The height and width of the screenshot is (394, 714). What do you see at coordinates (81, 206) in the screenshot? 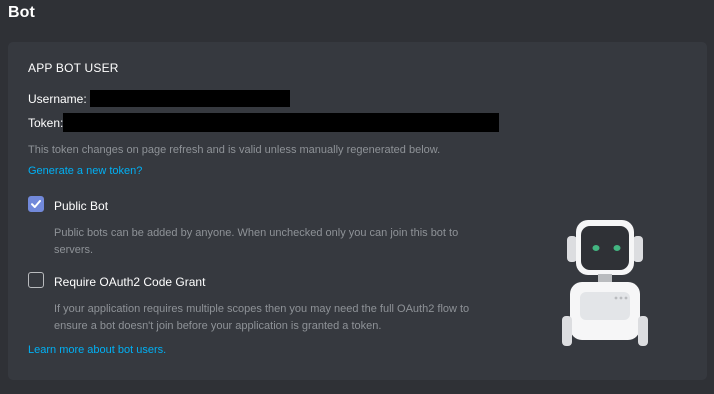
I see `public-bot-label: Public Bot` at bounding box center [81, 206].